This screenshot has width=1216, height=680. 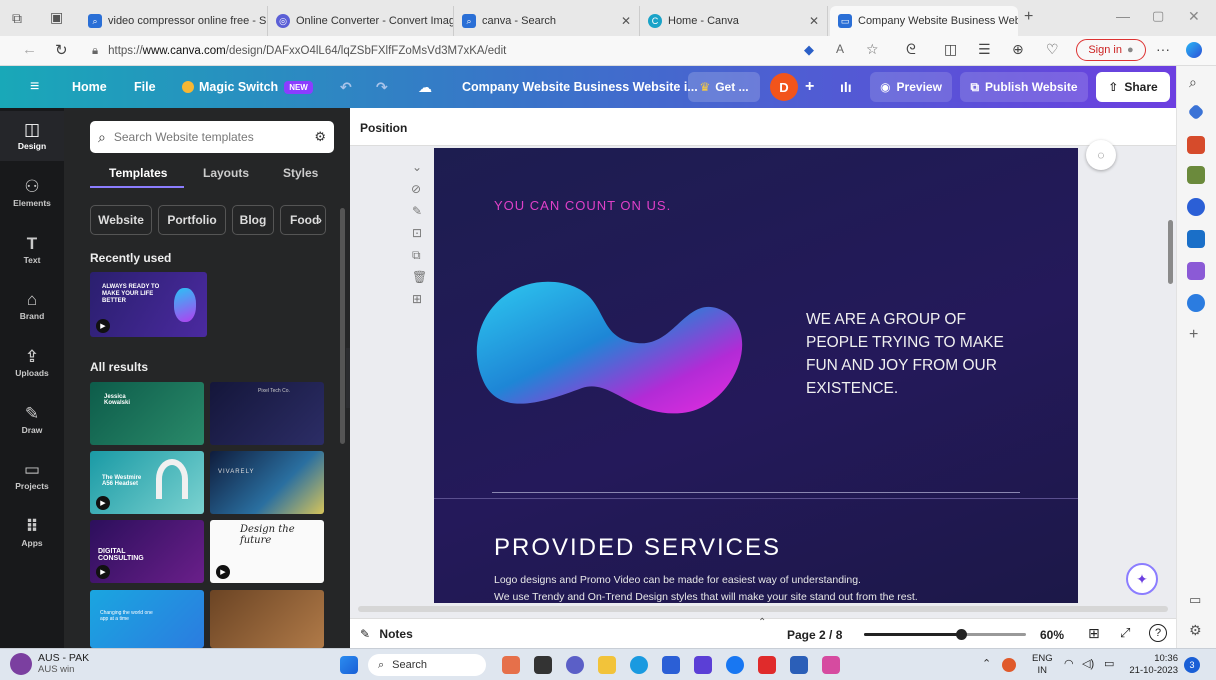 What do you see at coordinates (145, 87) in the screenshot?
I see `file-button: File` at bounding box center [145, 87].